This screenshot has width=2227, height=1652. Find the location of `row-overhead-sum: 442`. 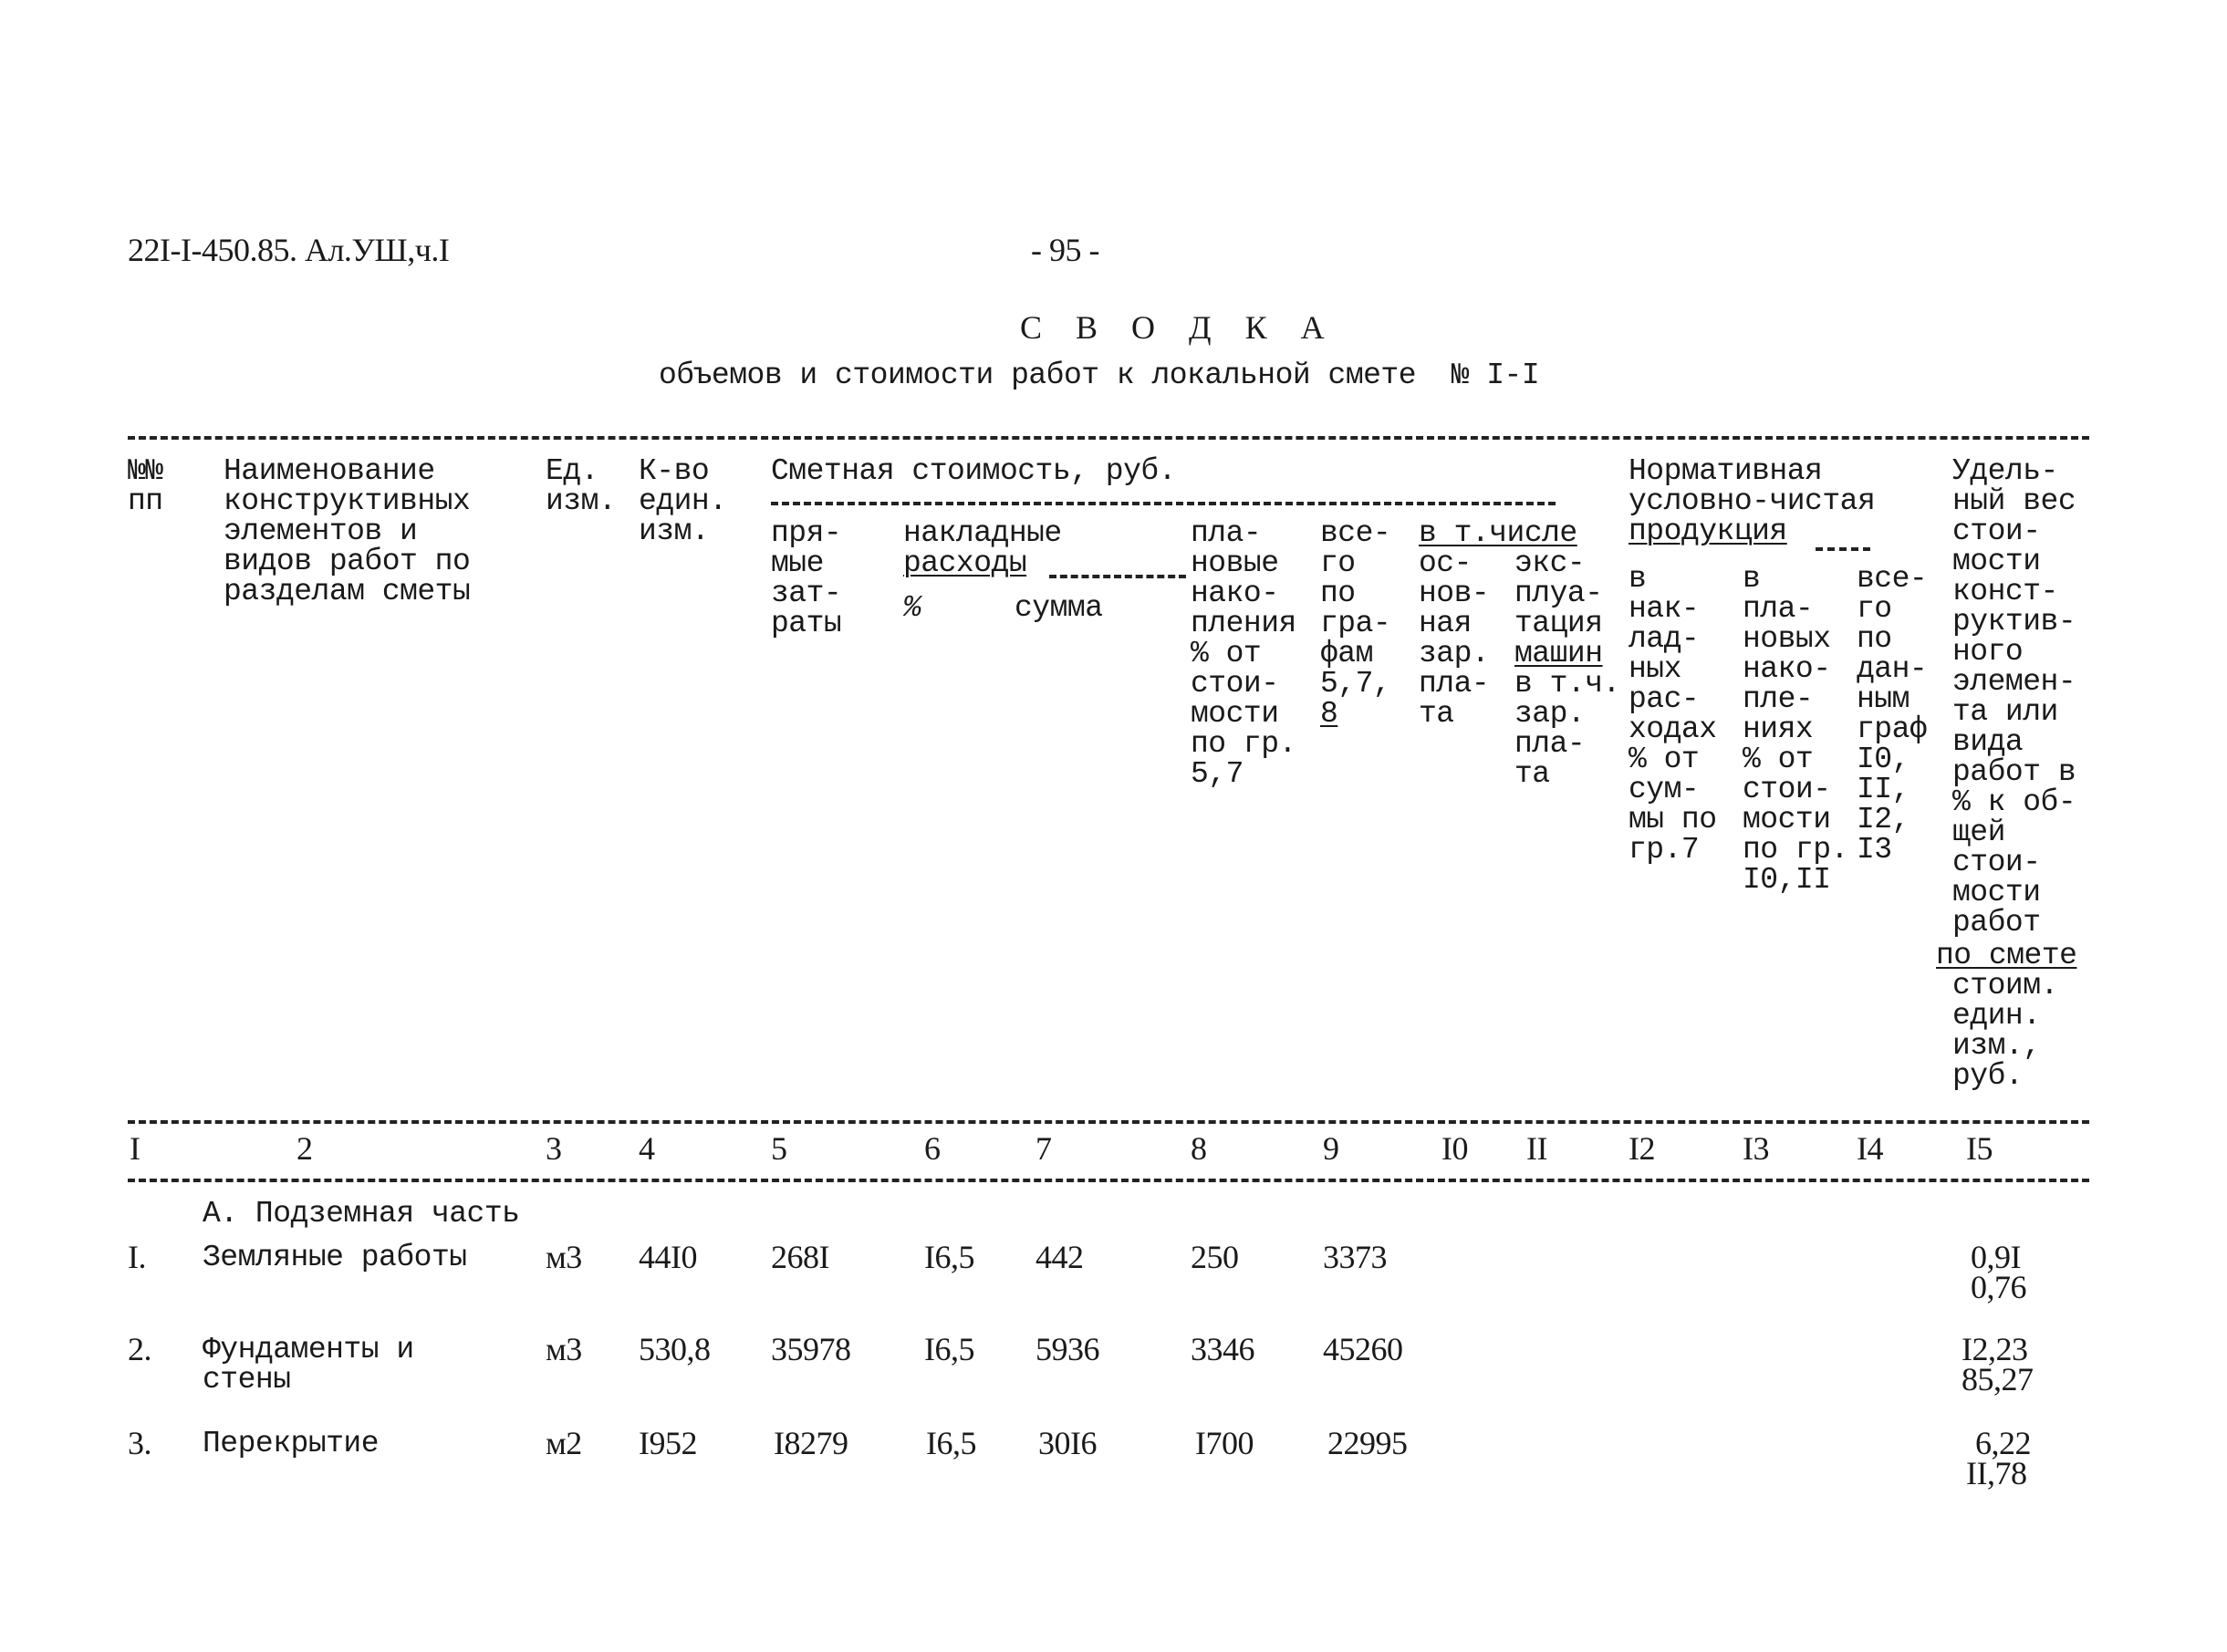

row-overhead-sum: 442 is located at coordinates (1060, 1257).